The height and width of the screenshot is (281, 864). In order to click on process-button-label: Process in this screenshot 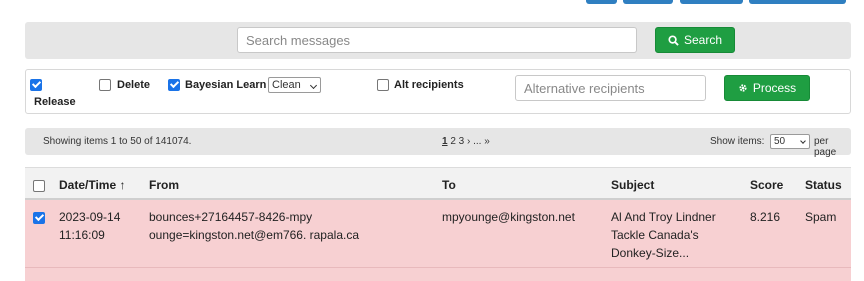, I will do `click(774, 88)`.